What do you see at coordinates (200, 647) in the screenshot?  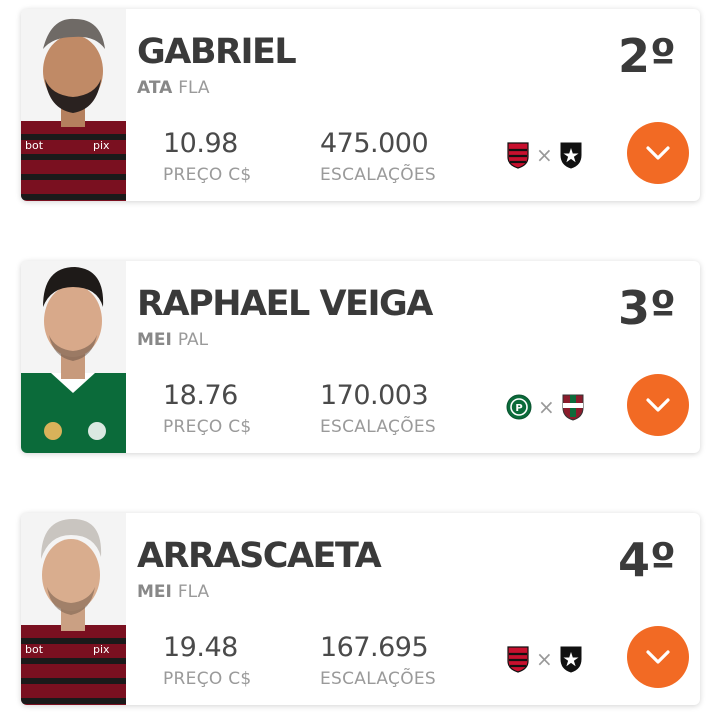 I see `price-value: 19.48` at bounding box center [200, 647].